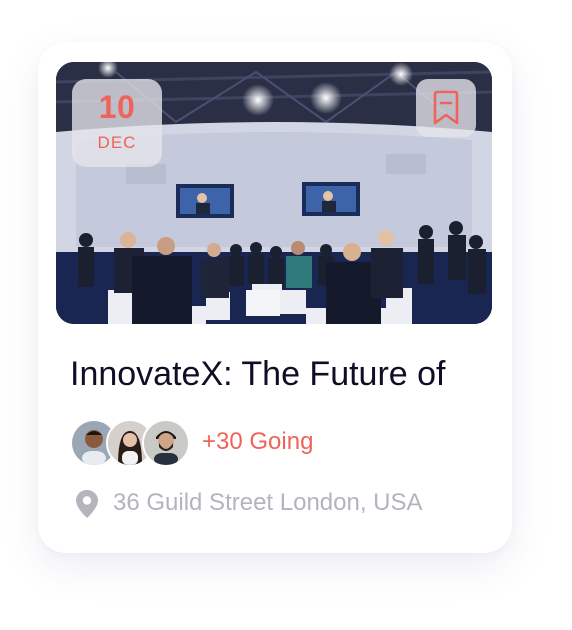 The width and height of the screenshot is (572, 630). I want to click on going-count: +30 Going, so click(257, 442).